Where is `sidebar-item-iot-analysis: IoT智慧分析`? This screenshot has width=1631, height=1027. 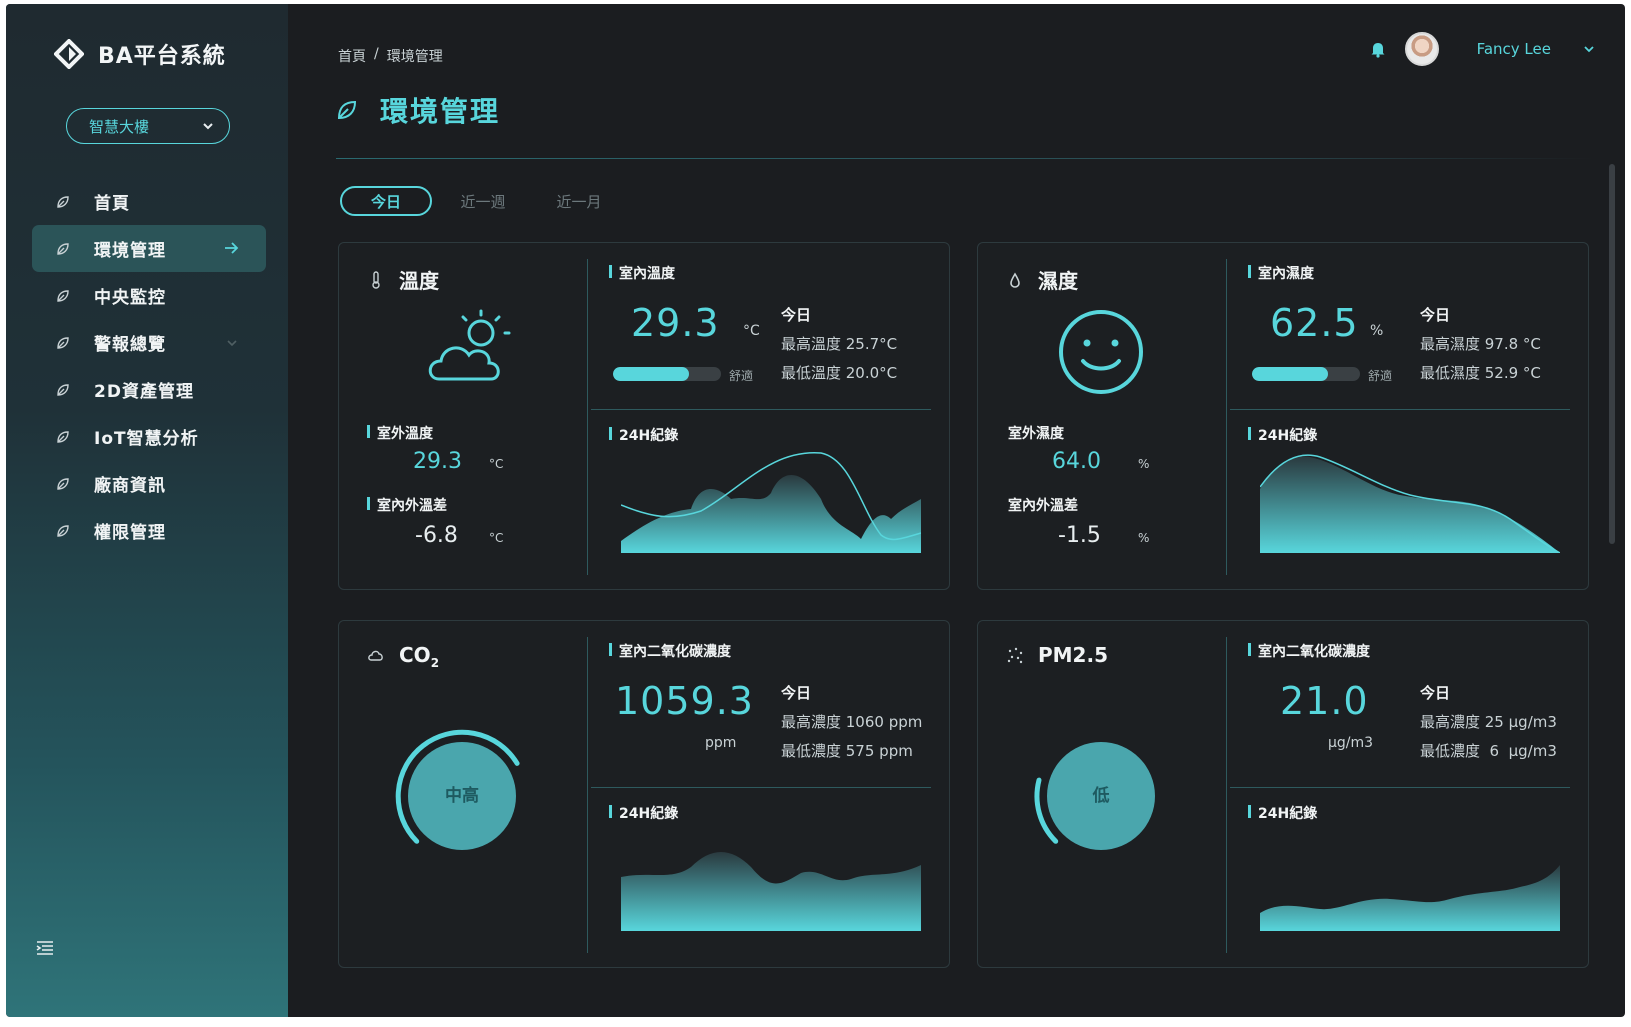
sidebar-item-iot-analysis: IoT智慧分析 is located at coordinates (149, 436).